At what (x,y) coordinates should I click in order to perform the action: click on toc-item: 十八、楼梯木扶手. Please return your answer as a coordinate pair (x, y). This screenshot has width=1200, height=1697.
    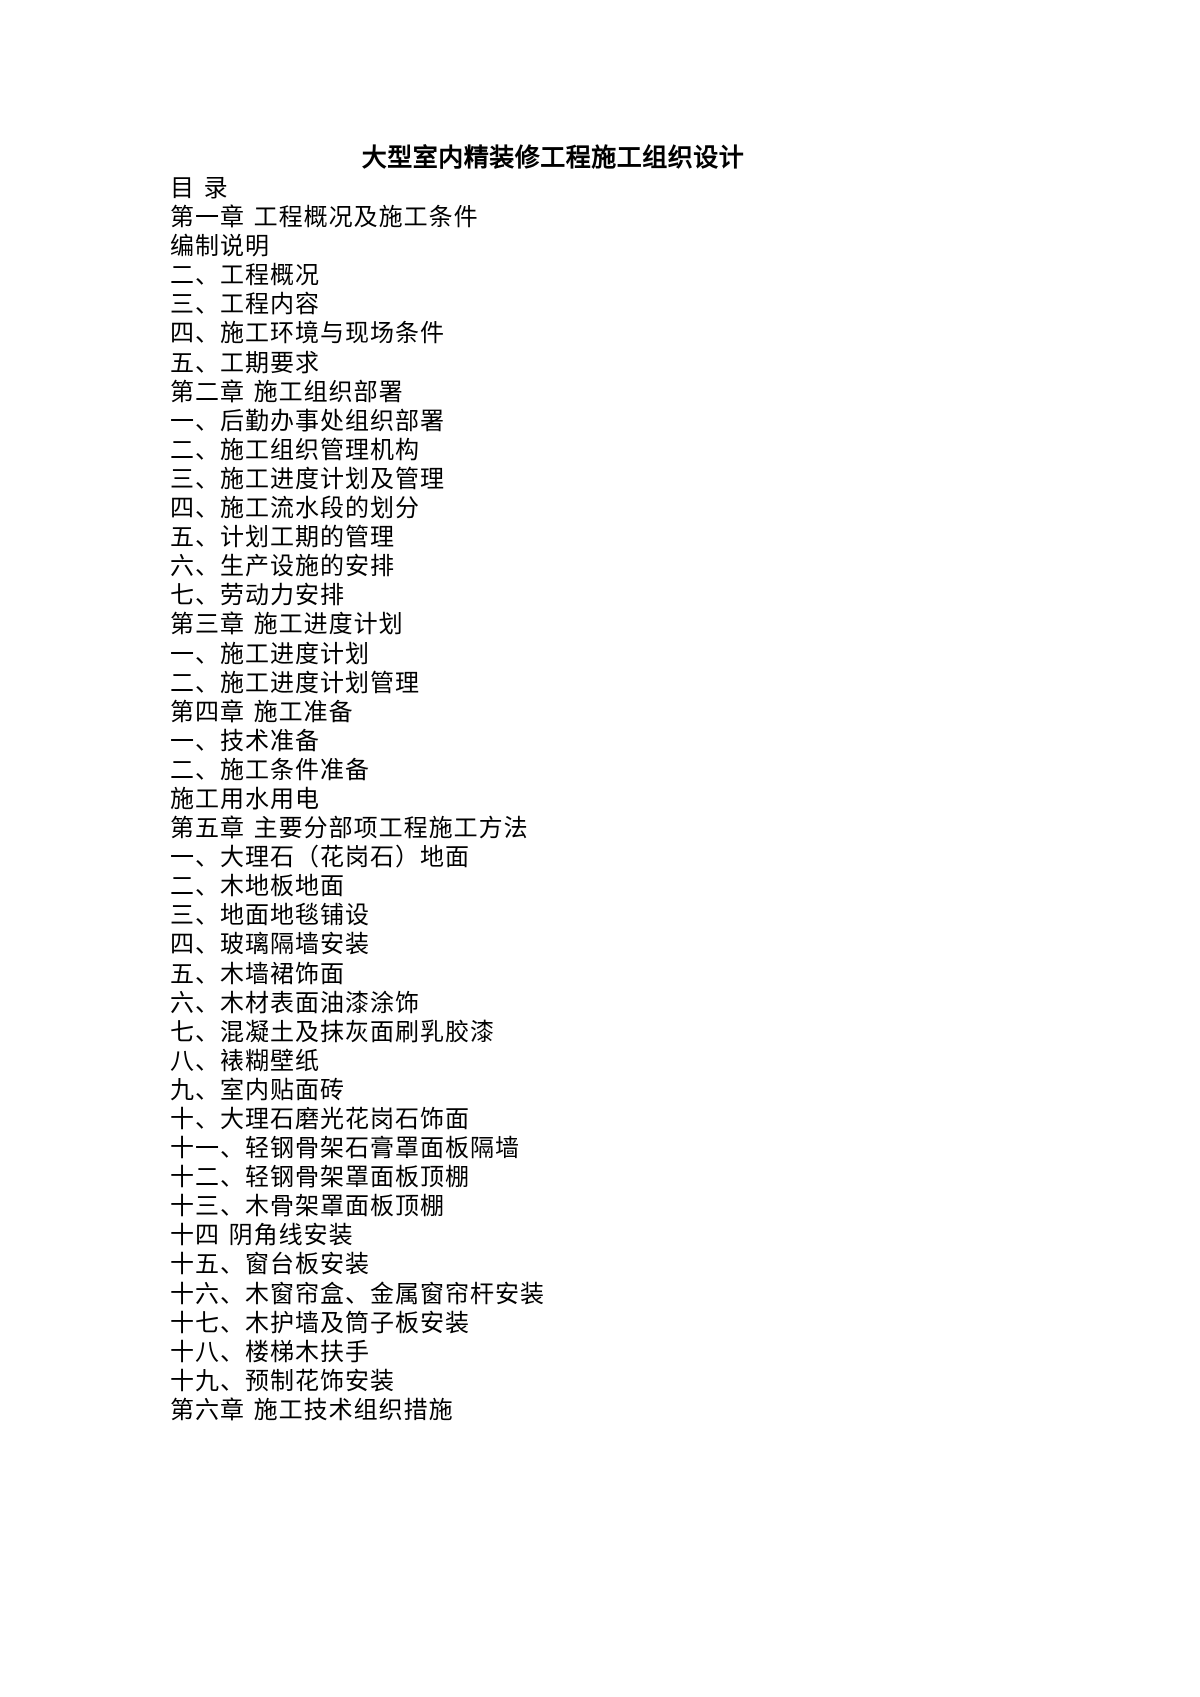
    Looking at the image, I should click on (270, 1351).